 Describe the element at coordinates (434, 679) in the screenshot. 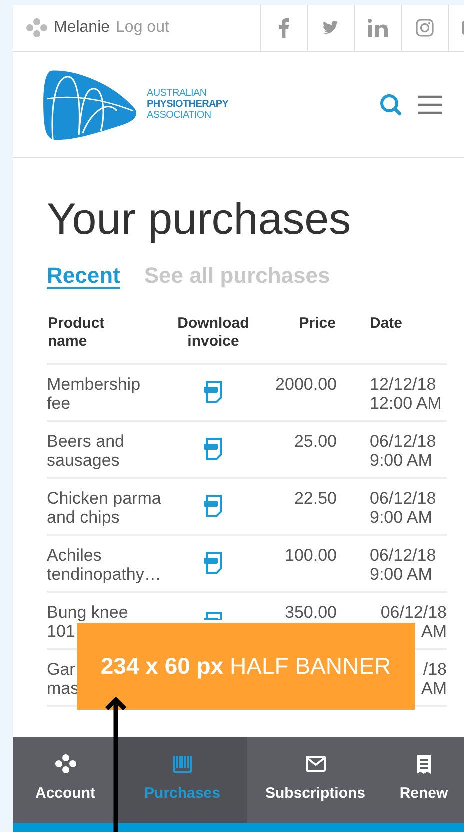

I see `purchase-date: /18 AM` at that location.